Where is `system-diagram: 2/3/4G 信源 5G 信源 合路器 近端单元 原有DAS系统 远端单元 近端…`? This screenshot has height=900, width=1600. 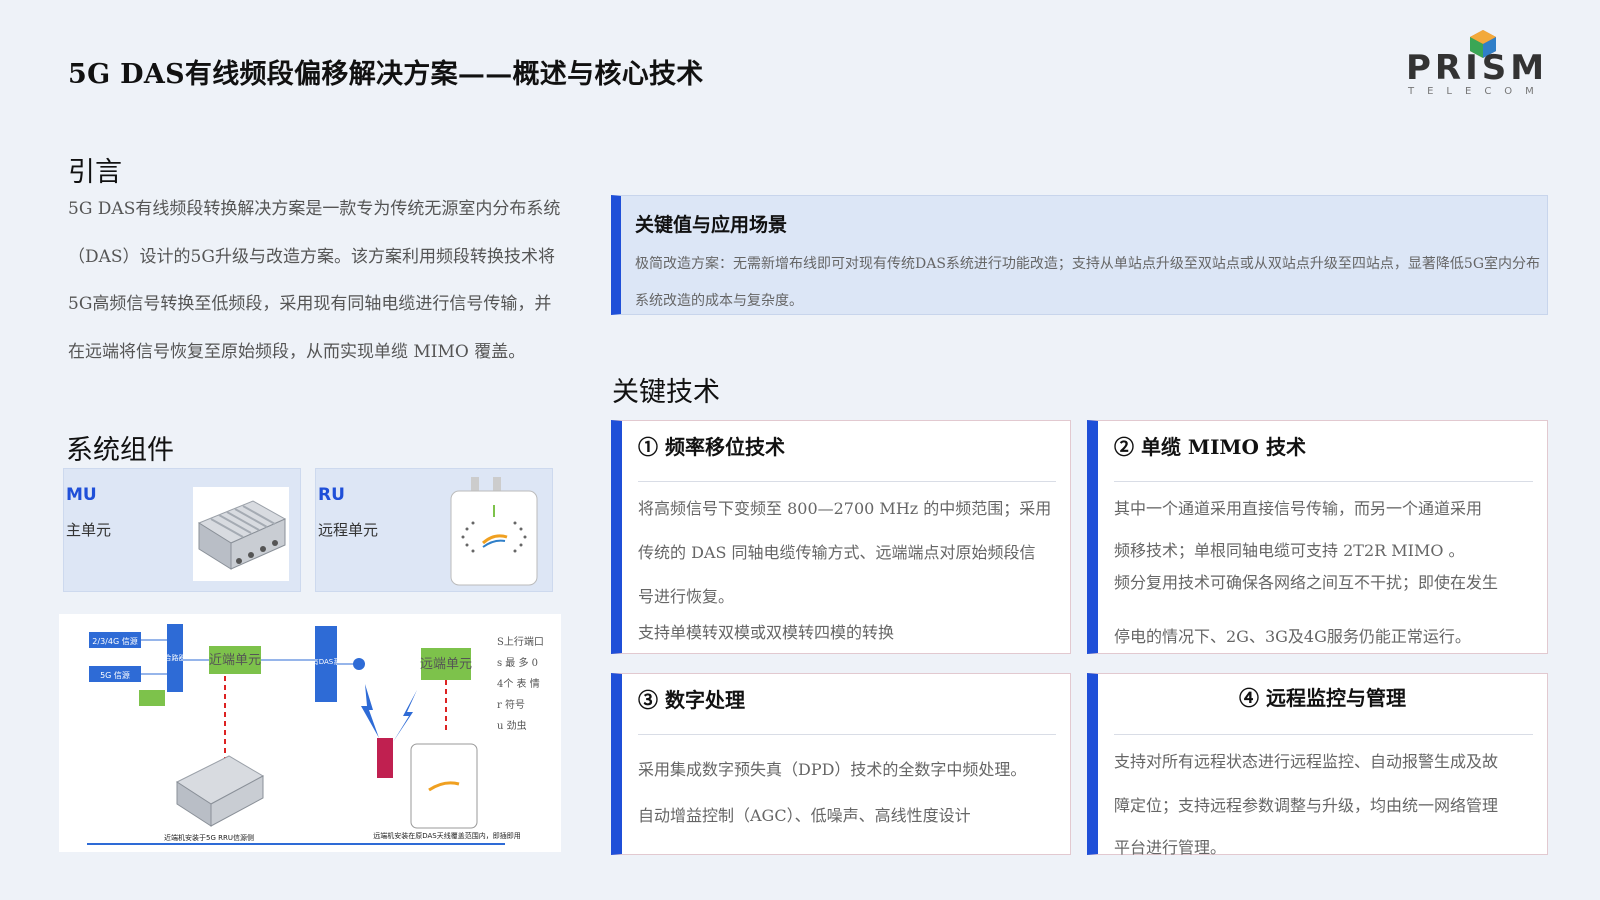
system-diagram: 2/3/4G 信源 5G 信源 合路器 近端单元 原有DAS系统 远端单元 近端… is located at coordinates (310, 733).